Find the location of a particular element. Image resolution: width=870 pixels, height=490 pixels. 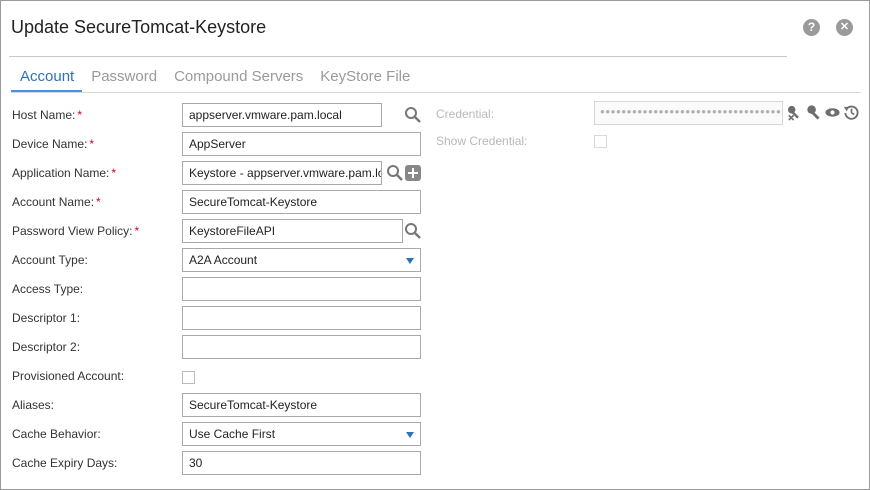

tab-divider is located at coordinates (436, 92).